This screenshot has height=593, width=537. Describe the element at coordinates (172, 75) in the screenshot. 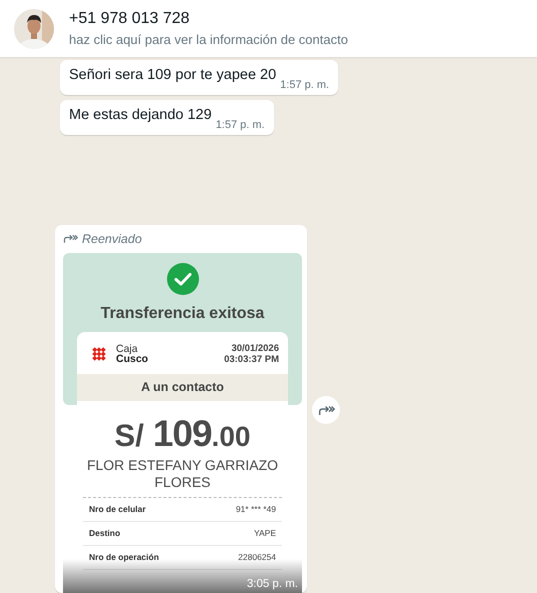

I see `message-text: Señori sera 109 por te yapee 20` at that location.